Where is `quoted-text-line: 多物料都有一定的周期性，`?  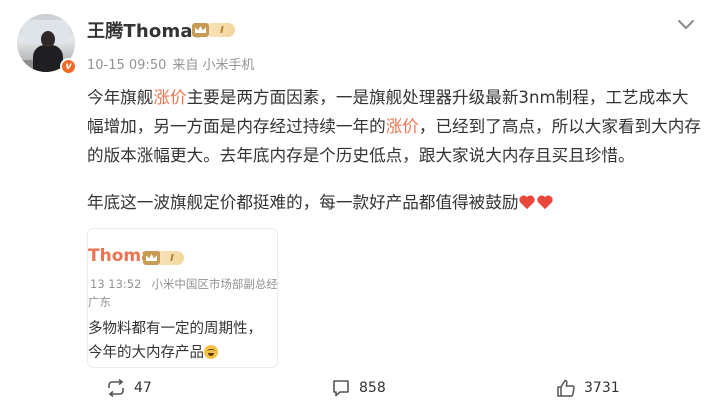 quoted-text-line: 多物料都有一定的周期性， is located at coordinates (175, 329).